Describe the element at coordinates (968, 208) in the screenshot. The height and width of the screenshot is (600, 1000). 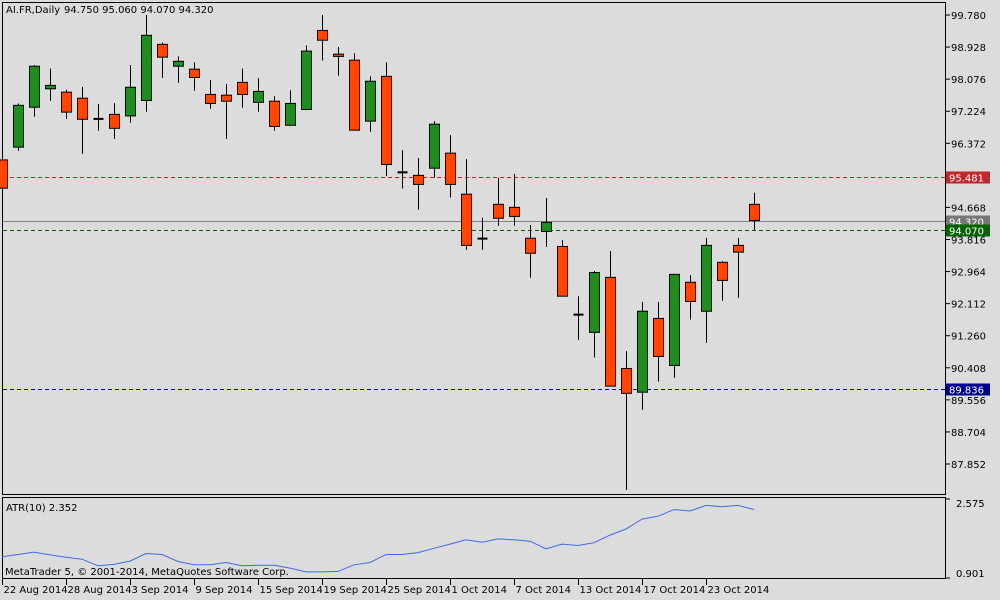
I see `price-label: 94.668` at that location.